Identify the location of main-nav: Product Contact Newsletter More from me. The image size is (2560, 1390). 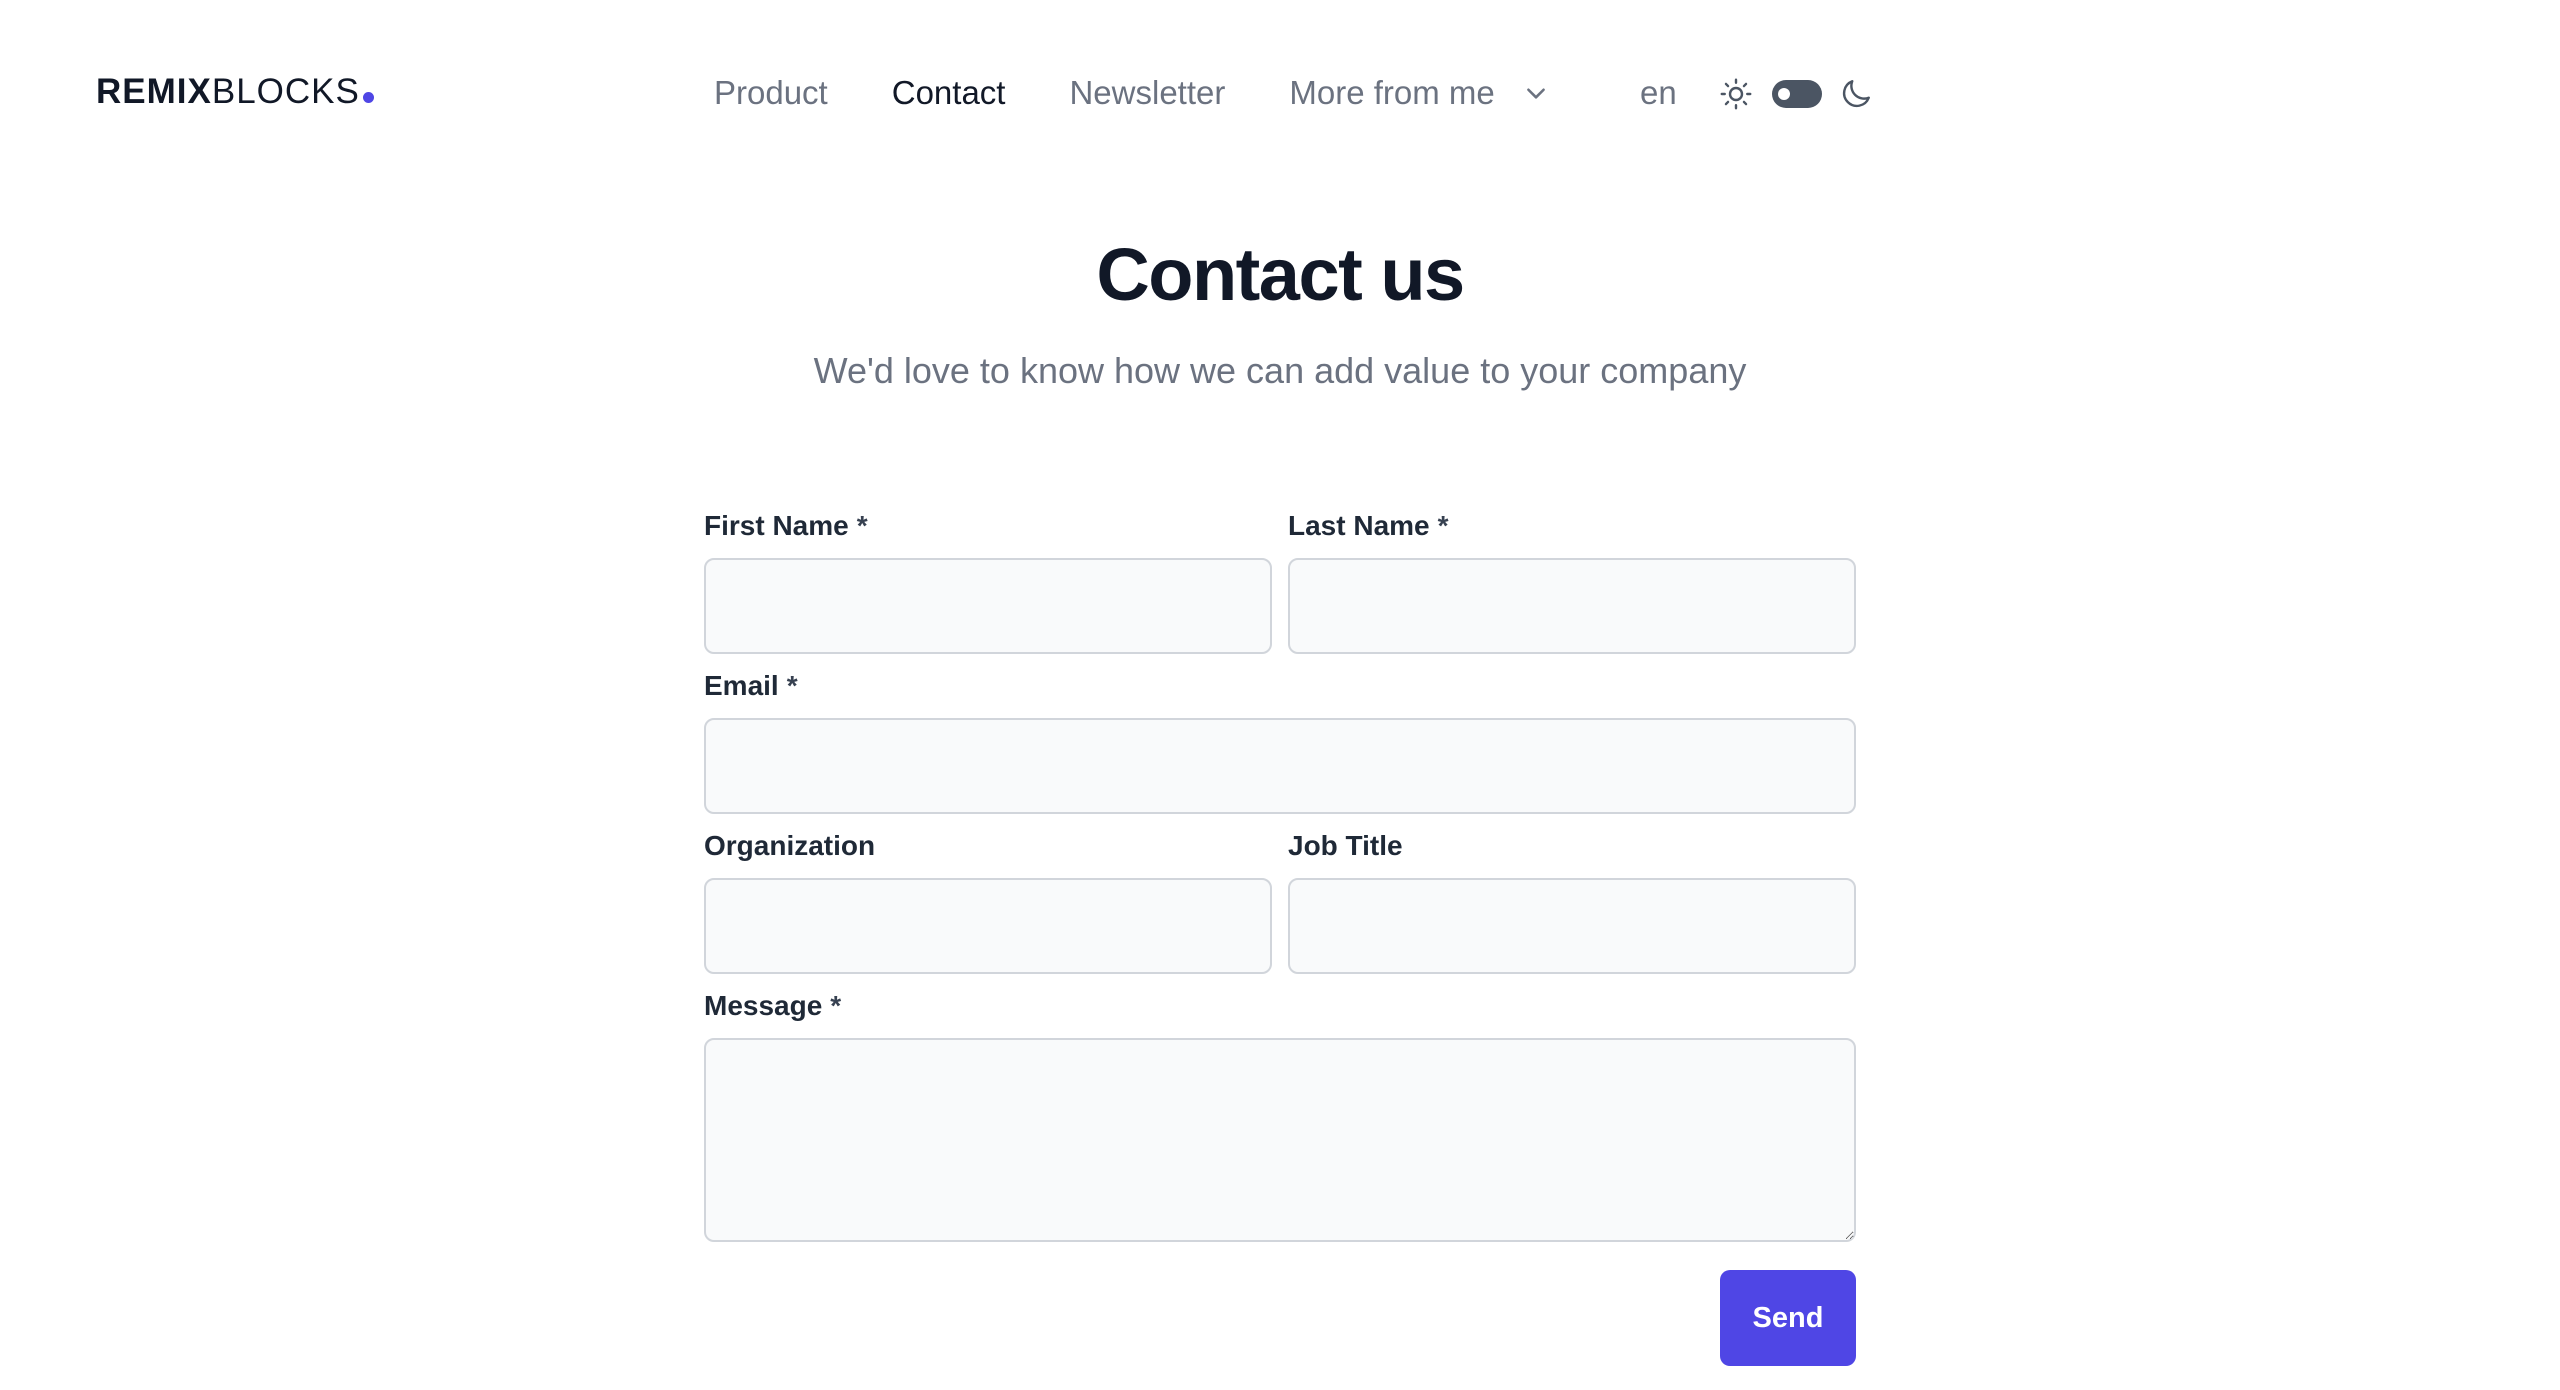
(1131, 93).